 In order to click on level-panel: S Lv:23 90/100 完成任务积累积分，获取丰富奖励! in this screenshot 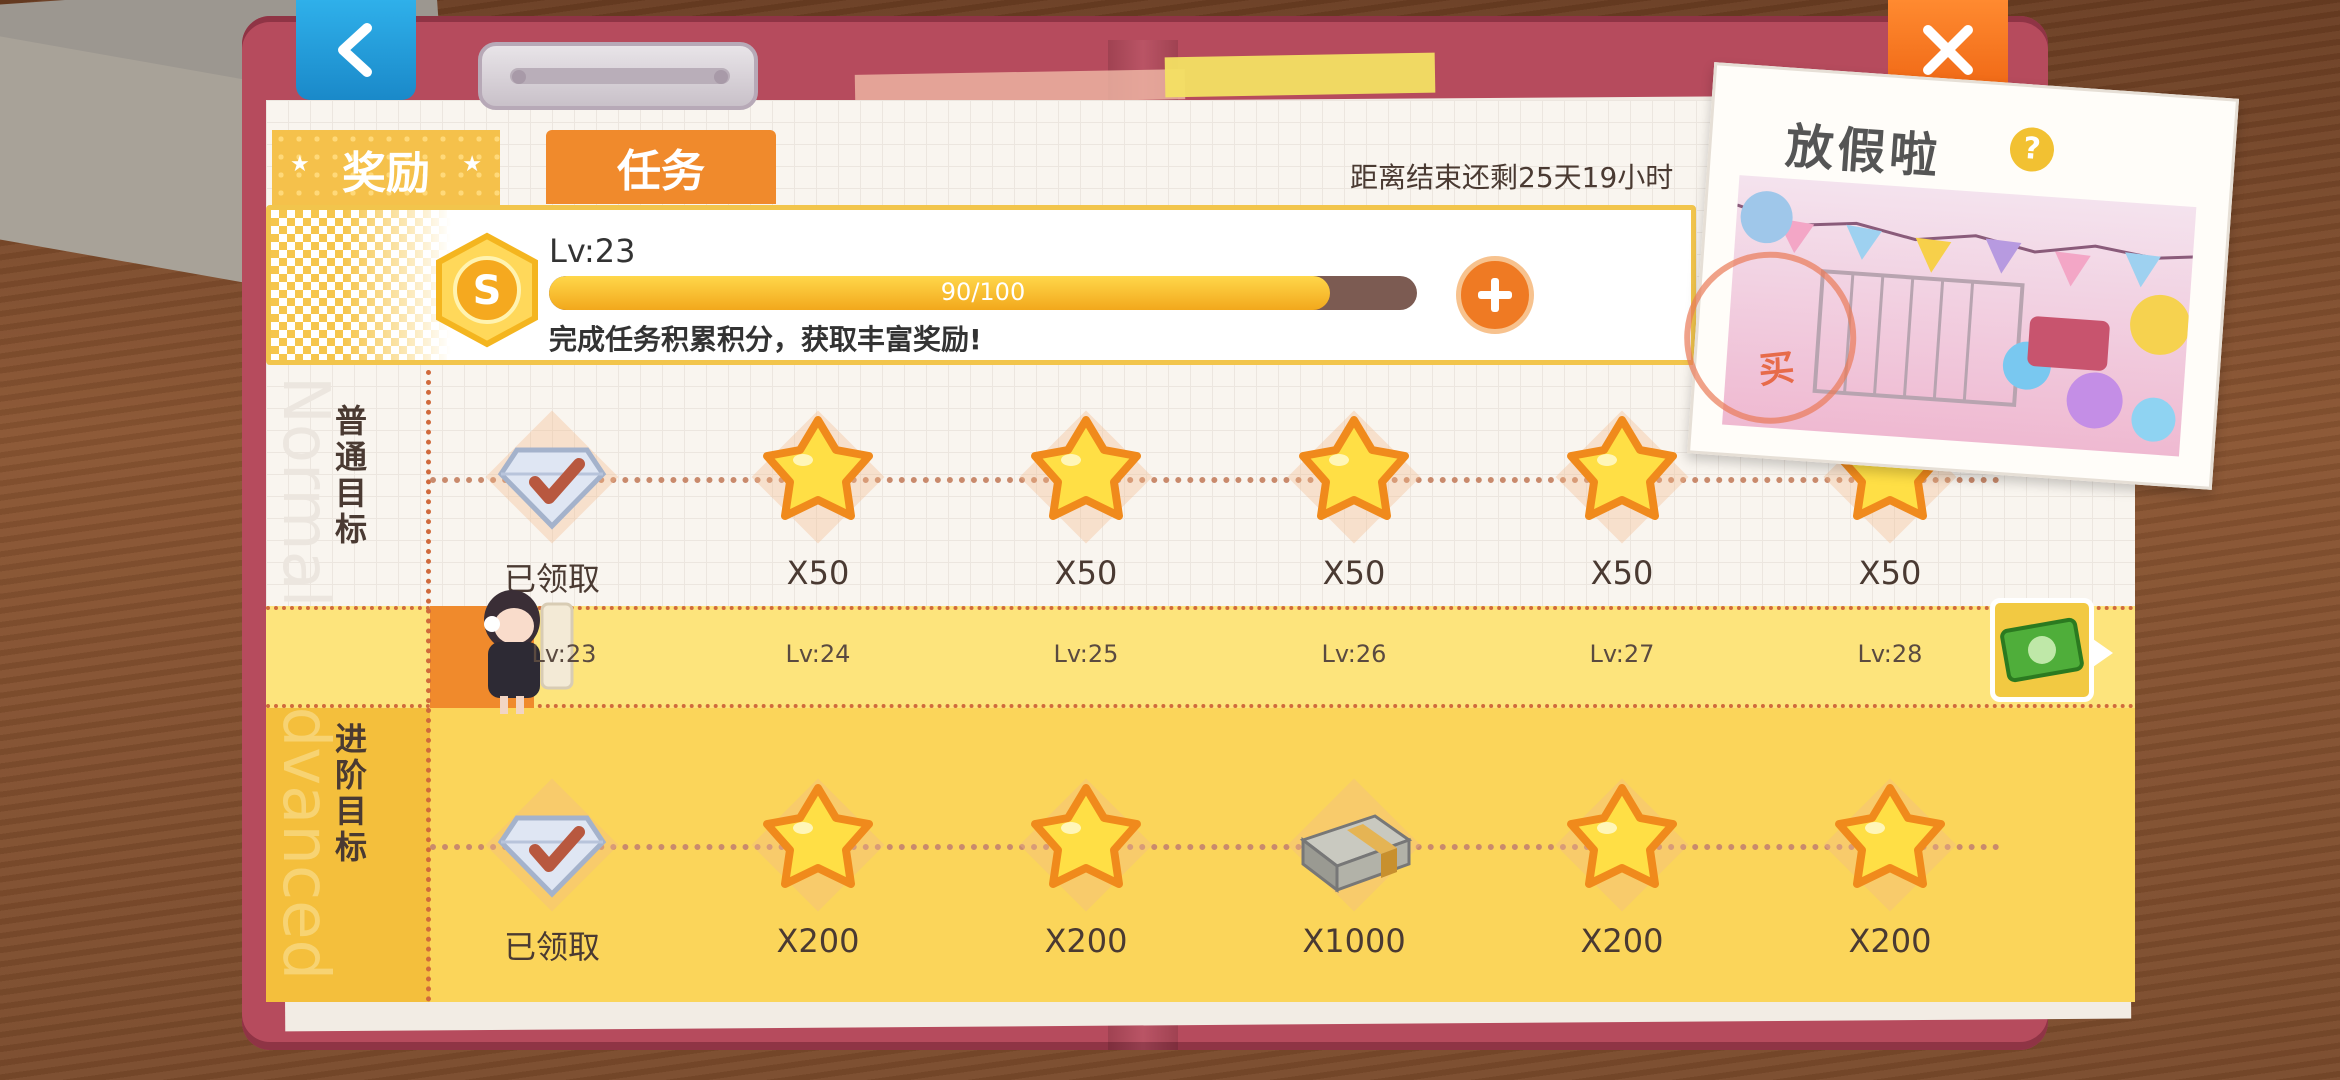, I will do `click(981, 285)`.